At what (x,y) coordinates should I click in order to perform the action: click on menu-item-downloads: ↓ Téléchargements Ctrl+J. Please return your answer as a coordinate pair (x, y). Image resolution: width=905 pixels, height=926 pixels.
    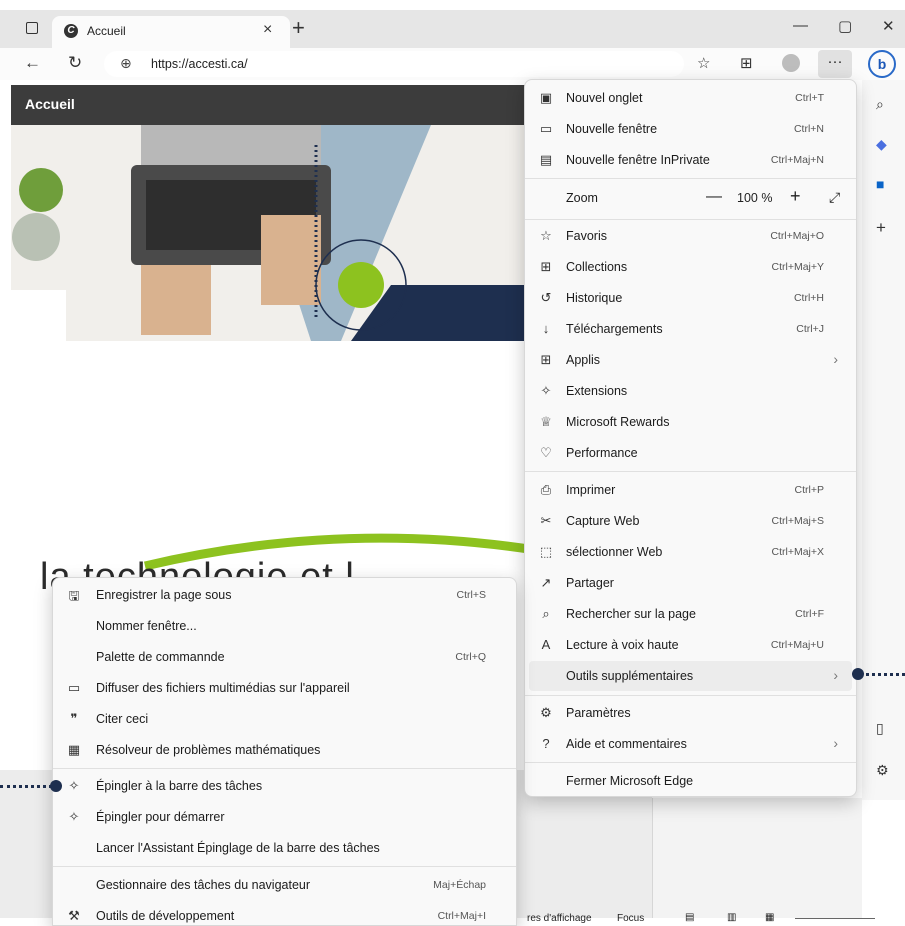
    Looking at the image, I should click on (690, 329).